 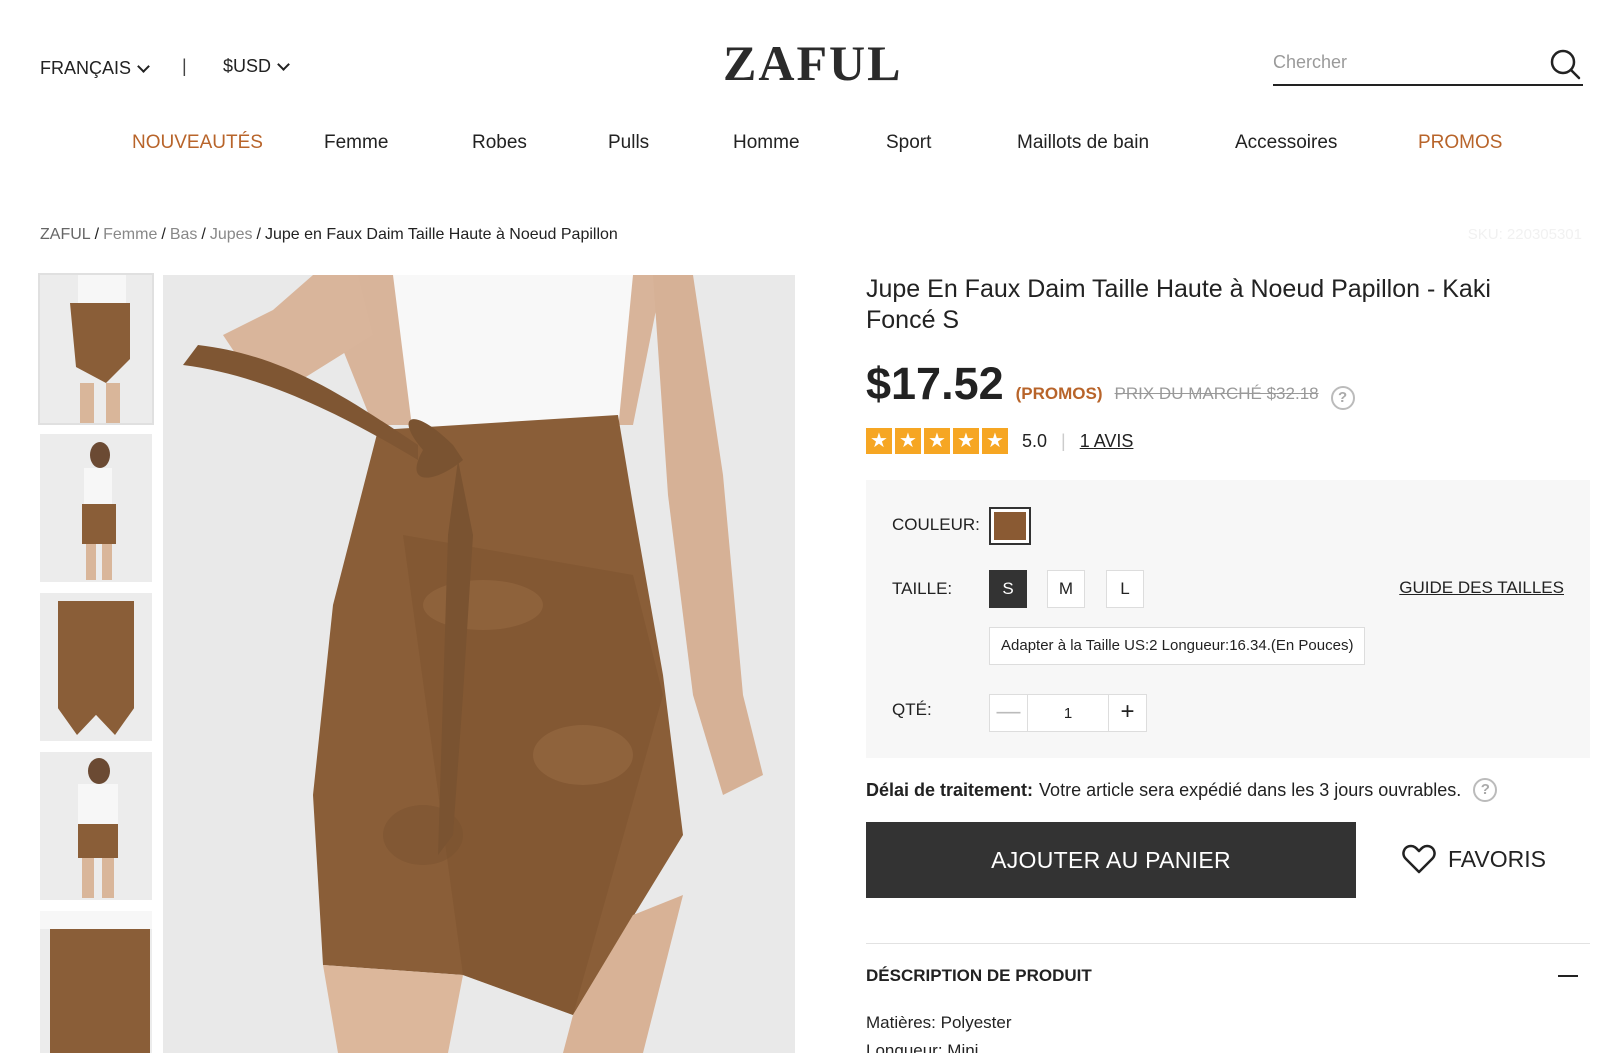 I want to click on rating-row: ★ ★ ★ ★ ★ 5.0 | 1 AVIS, so click(x=999, y=441).